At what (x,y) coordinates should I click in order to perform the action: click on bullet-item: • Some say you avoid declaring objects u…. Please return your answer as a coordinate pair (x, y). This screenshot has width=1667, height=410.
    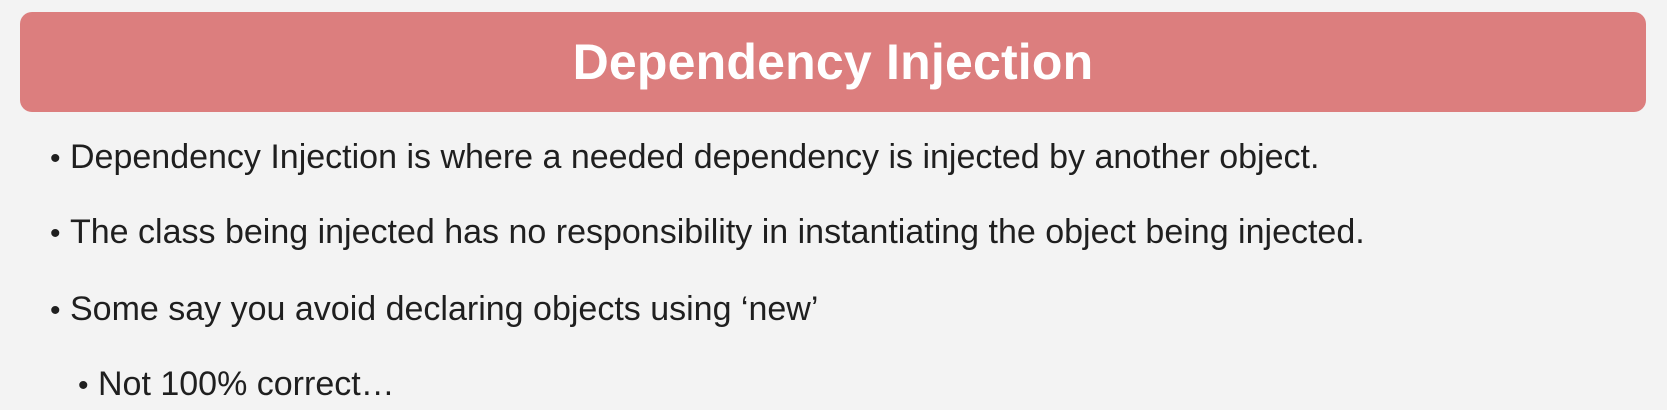
    Looking at the image, I should click on (434, 309).